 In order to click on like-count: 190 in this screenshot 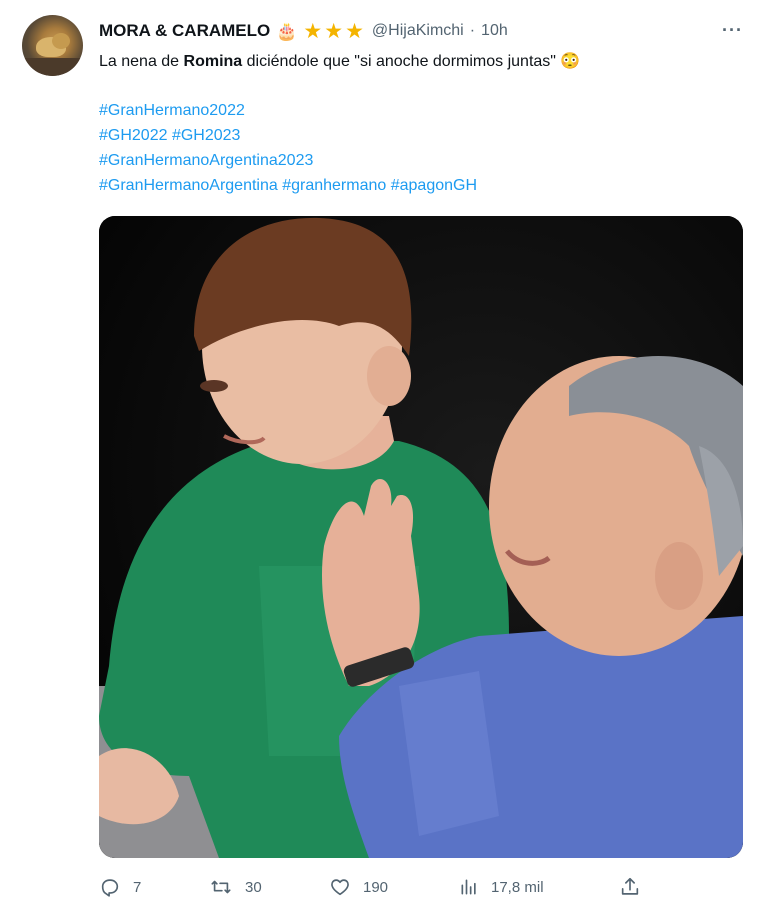, I will do `click(376, 887)`.